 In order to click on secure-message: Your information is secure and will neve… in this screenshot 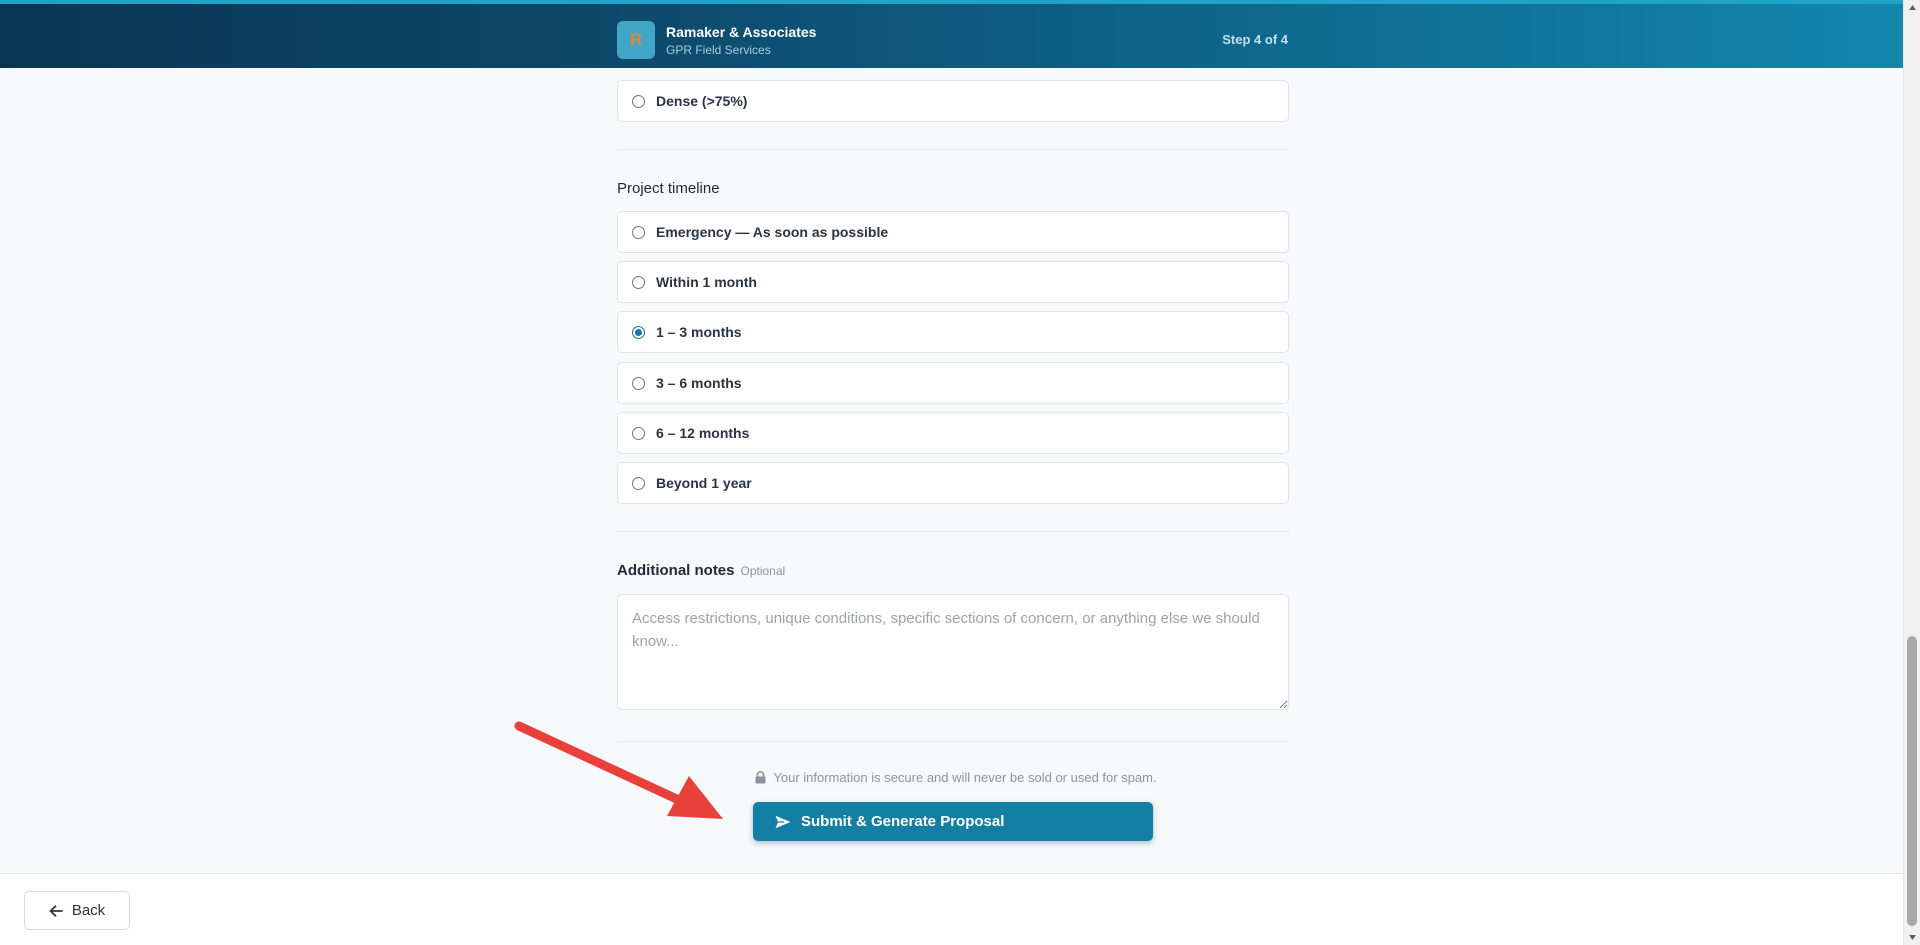, I will do `click(965, 777)`.